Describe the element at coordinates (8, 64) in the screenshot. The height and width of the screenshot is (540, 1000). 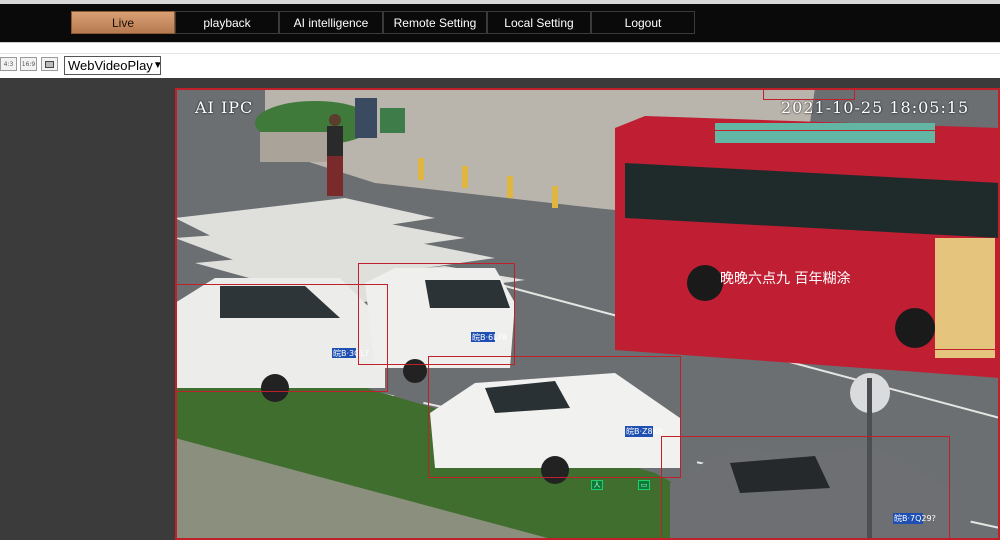
I see `aspect-4-3-button: 4:3` at that location.